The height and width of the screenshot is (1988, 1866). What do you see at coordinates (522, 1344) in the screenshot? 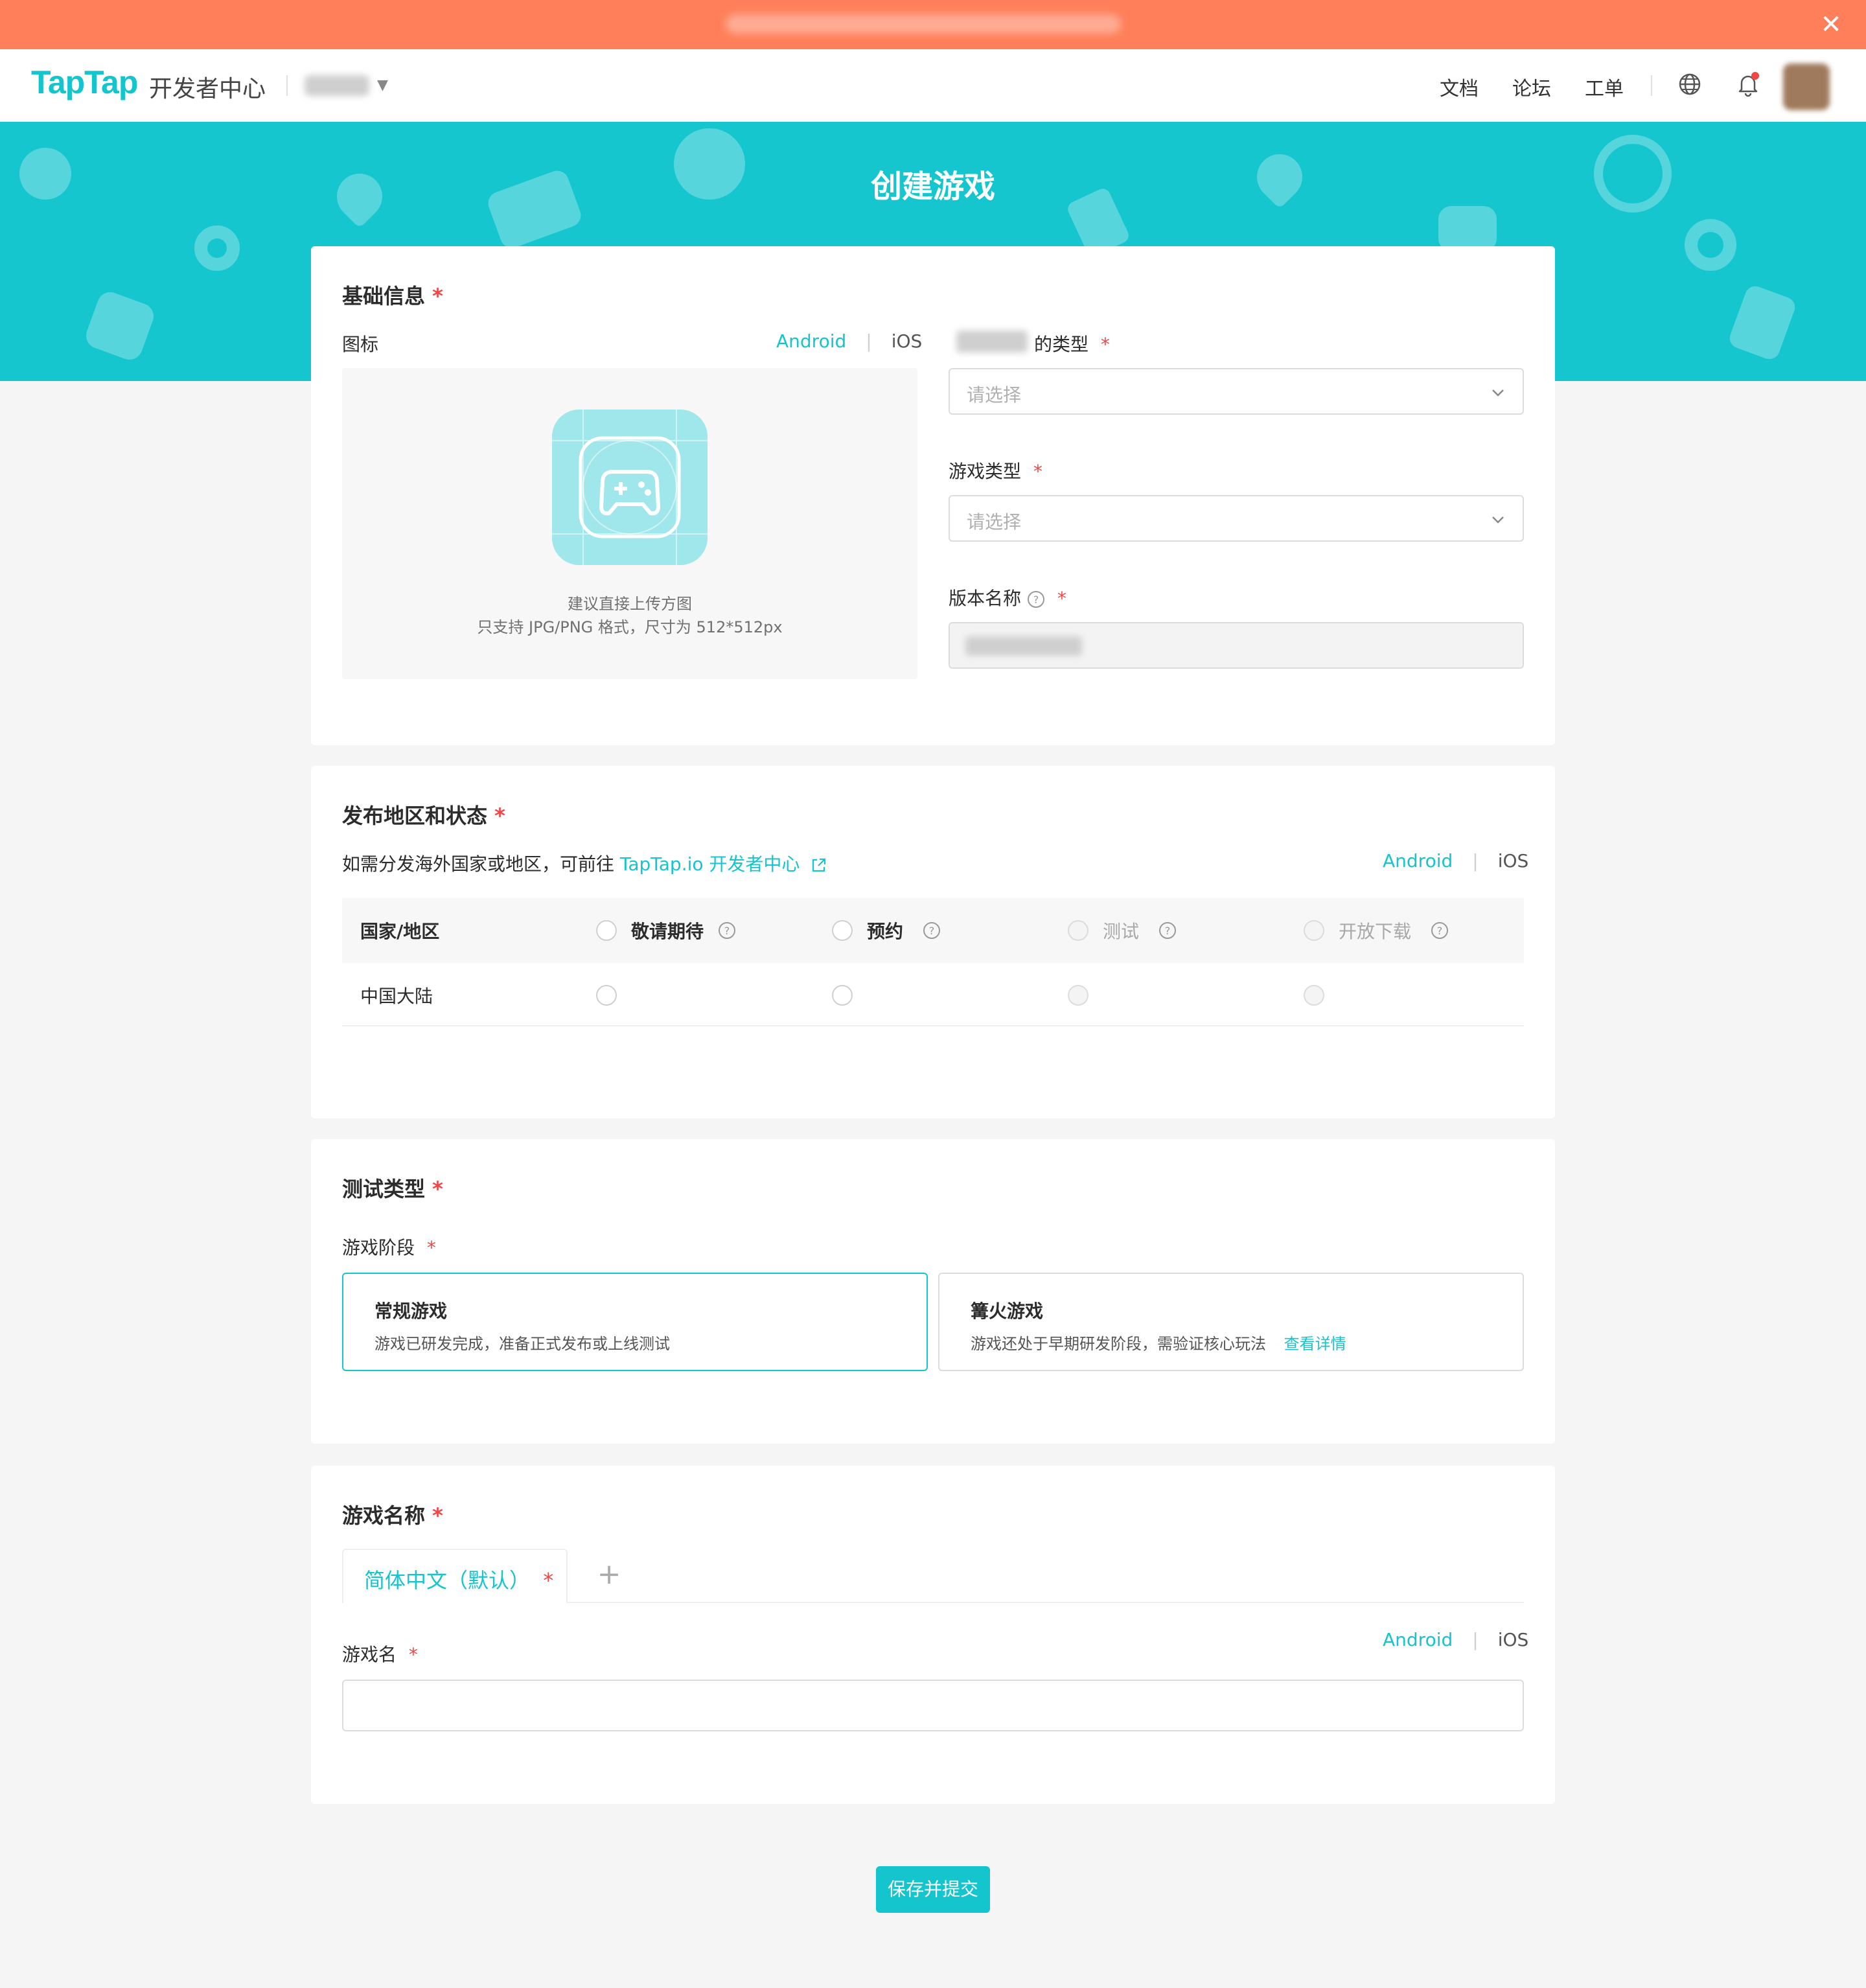
I see `option-description: 游戏已研发完成，准备正式发布或上线测试` at bounding box center [522, 1344].